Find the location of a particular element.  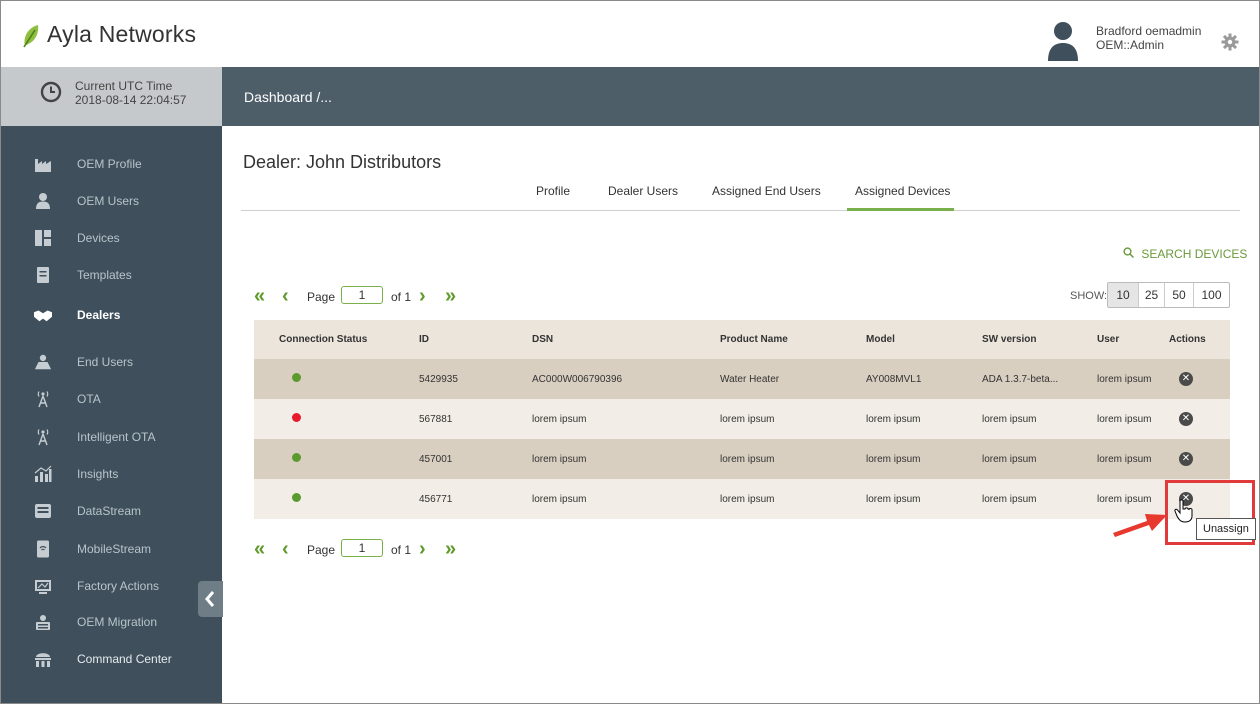

device-id: 5429935 is located at coordinates (475, 379).